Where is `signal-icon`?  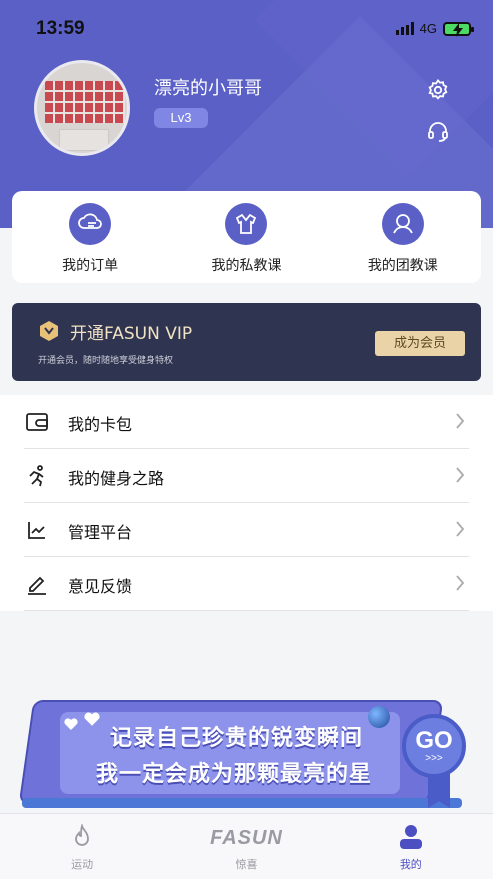
signal-icon is located at coordinates (404, 28).